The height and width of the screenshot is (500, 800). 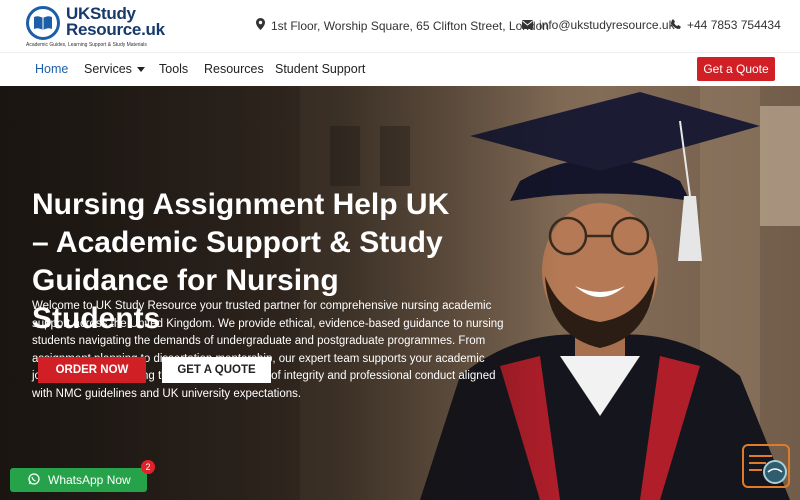 I want to click on chat-widget-icon, so click(x=766, y=466).